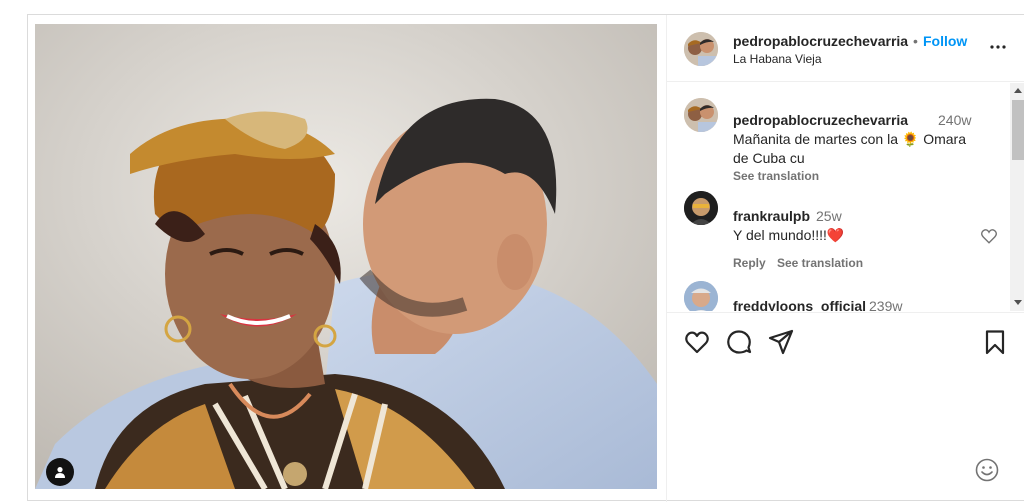  What do you see at coordinates (885, 304) in the screenshot?
I see `comment-time: 239w` at bounding box center [885, 304].